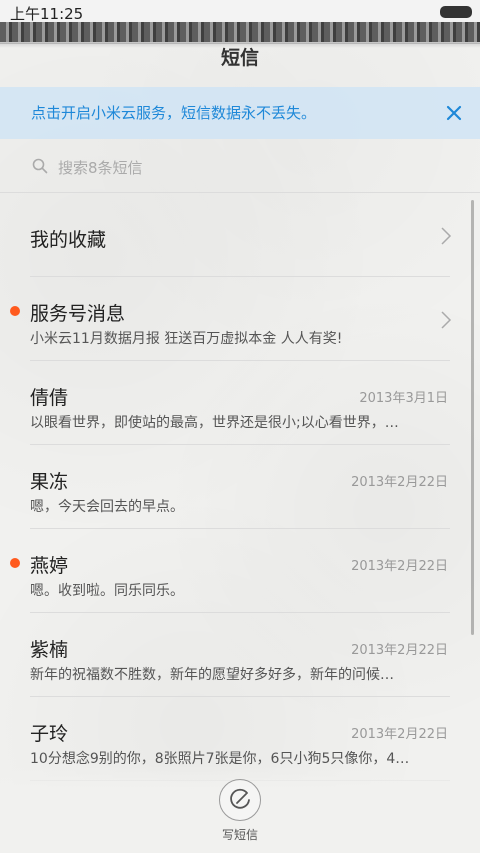  I want to click on message-snippet: 小米云11月数据月报 狂送百万虚拟本金 人人有奖!, so click(186, 339).